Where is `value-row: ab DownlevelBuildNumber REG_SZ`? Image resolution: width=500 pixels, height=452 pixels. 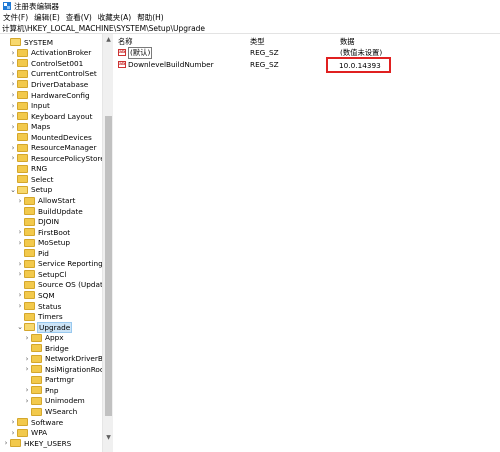
value-row: ab DownlevelBuildNumber REG_SZ is located at coordinates (307, 64).